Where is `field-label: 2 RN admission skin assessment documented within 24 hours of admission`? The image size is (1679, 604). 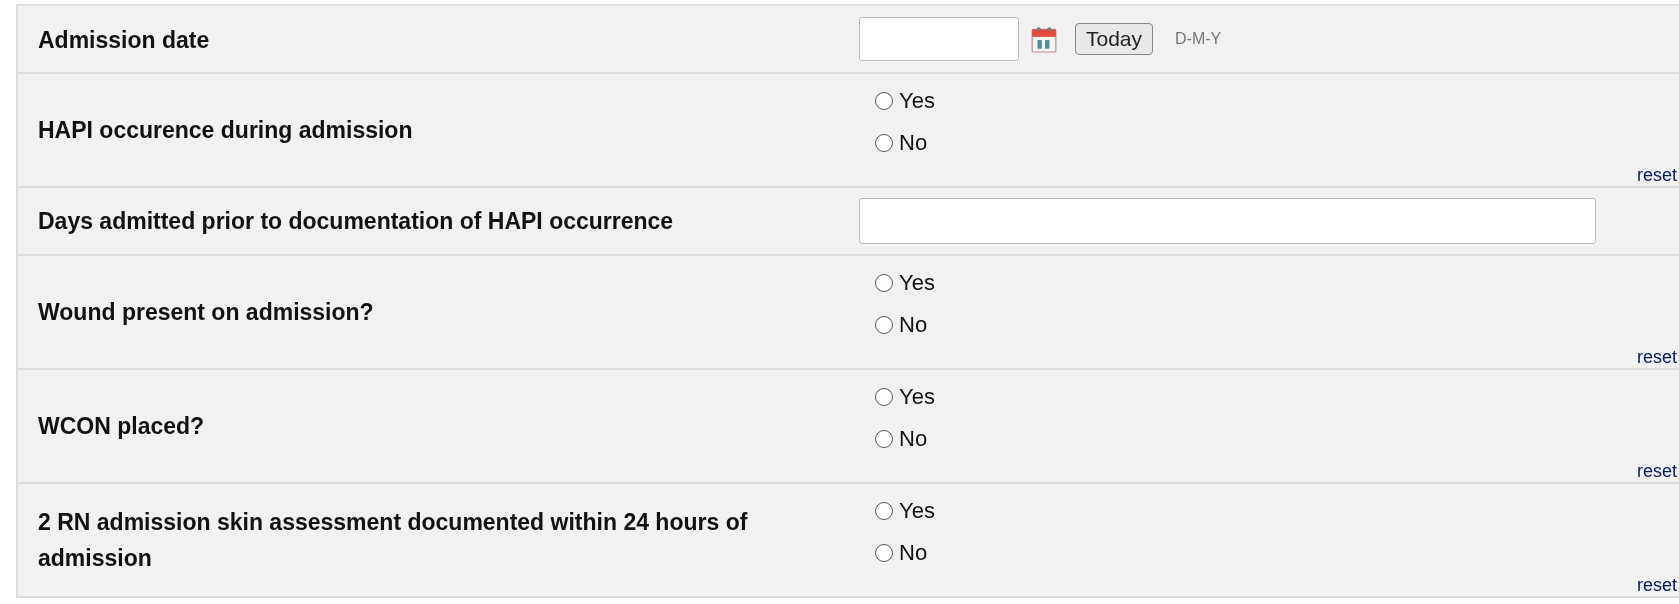 field-label: 2 RN admission skin assessment documented within 24 hours of admission is located at coordinates (393, 540).